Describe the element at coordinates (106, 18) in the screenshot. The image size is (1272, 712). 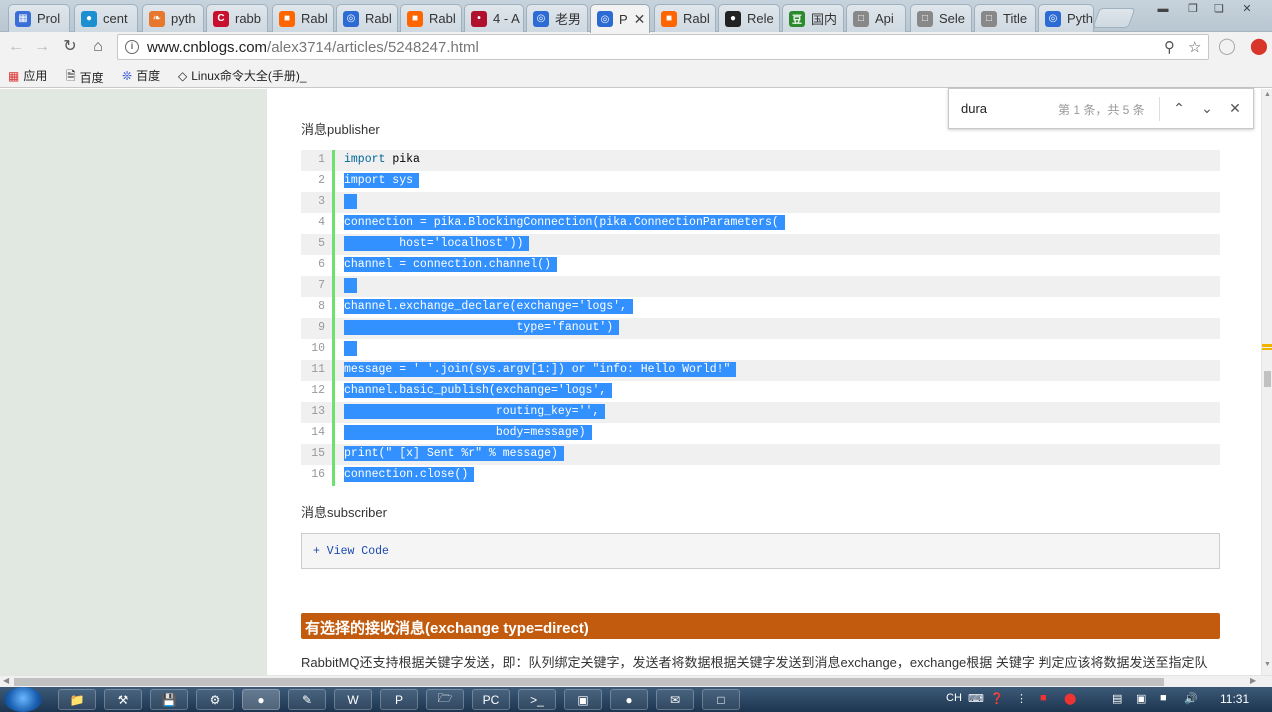
I see `tab-1: ● cent` at that location.